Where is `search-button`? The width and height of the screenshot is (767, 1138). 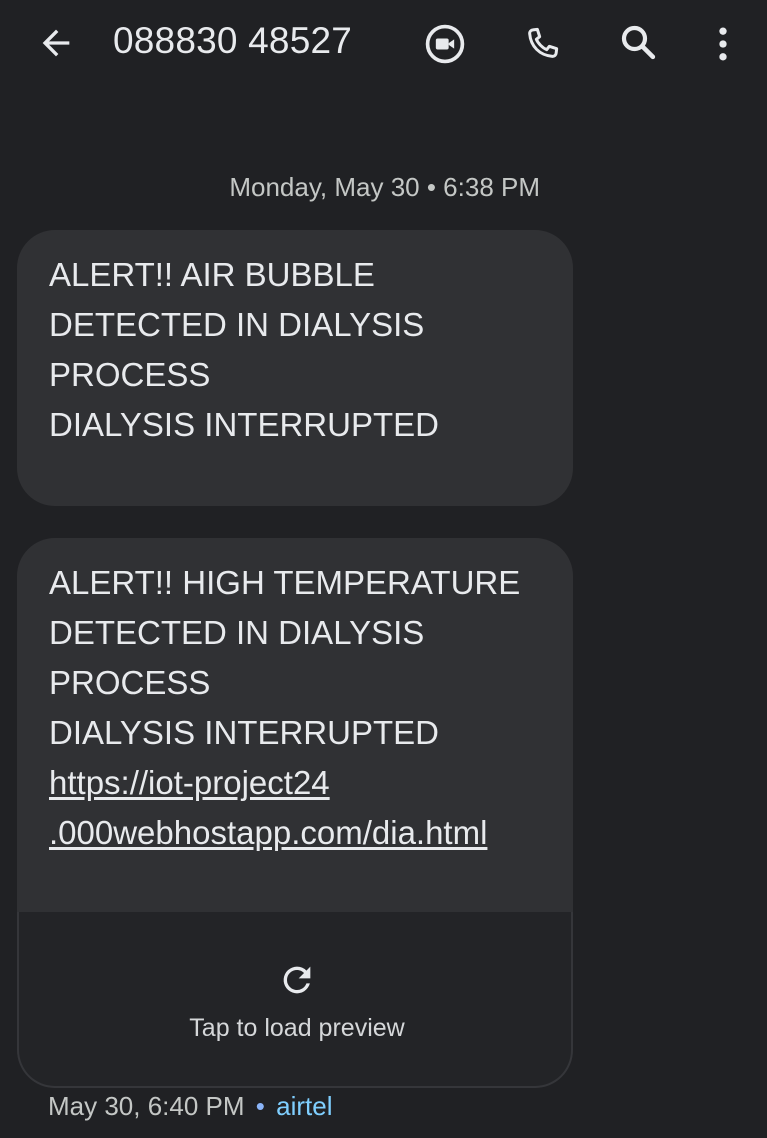 search-button is located at coordinates (638, 42).